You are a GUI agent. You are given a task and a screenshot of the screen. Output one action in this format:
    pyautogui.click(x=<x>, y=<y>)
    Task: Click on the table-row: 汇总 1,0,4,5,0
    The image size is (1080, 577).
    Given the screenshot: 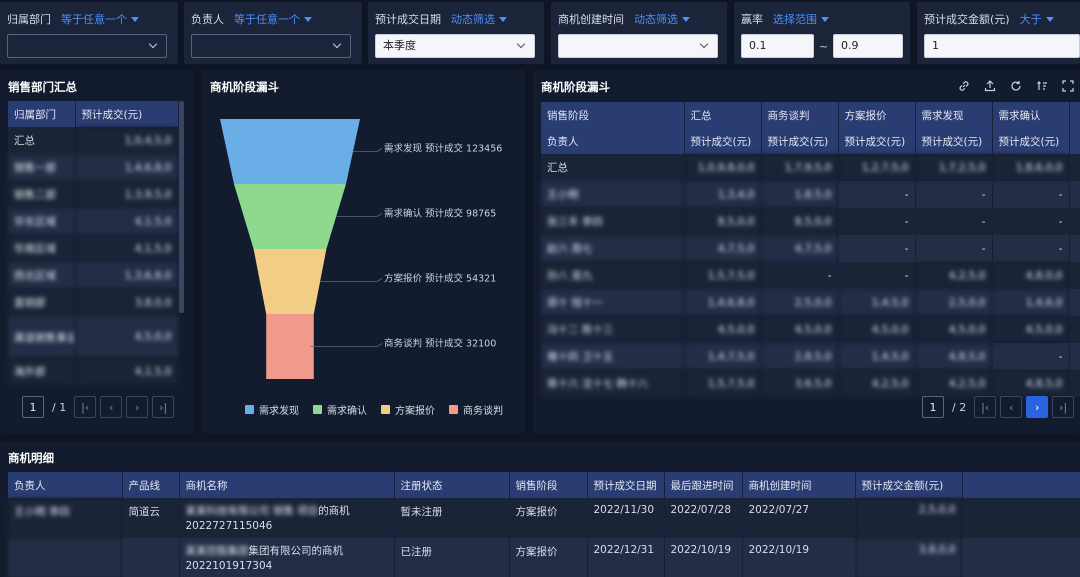 What is the action you would take?
    pyautogui.click(x=93, y=140)
    